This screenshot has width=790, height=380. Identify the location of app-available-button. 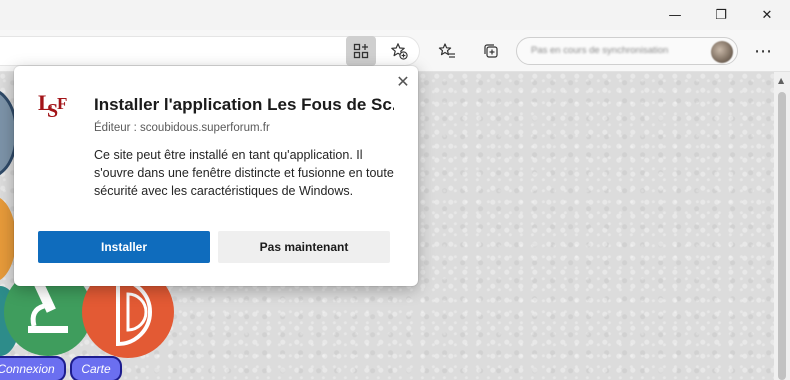
(361, 51).